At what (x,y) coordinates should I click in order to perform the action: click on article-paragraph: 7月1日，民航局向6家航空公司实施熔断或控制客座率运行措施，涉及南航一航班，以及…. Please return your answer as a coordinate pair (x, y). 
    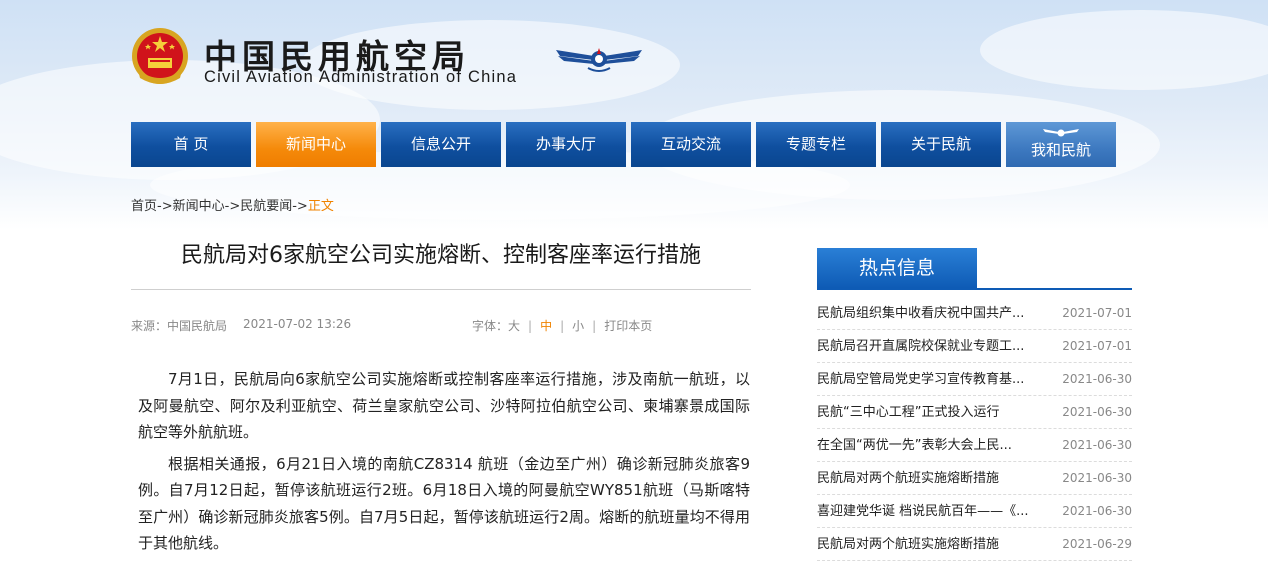
    Looking at the image, I should click on (444, 405).